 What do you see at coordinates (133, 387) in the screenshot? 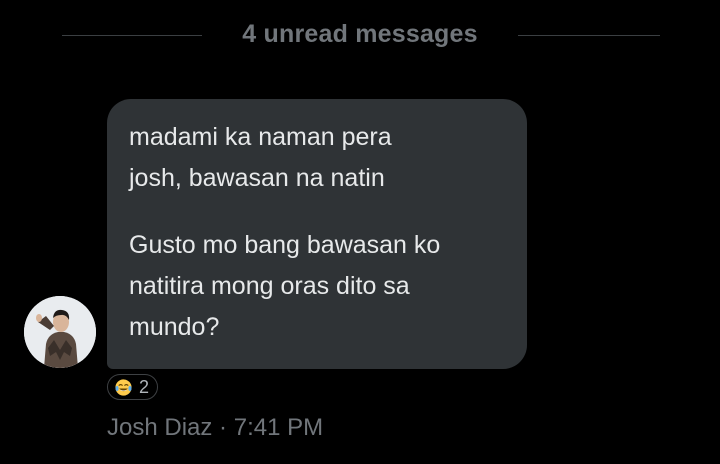
I see `reaction-pill: 2` at bounding box center [133, 387].